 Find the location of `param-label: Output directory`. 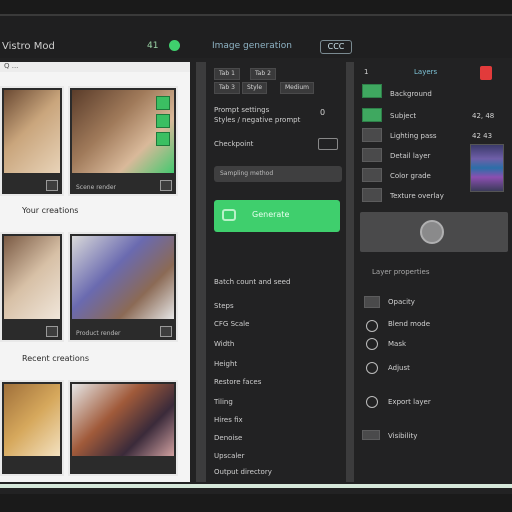

param-label: Output directory is located at coordinates (243, 472).